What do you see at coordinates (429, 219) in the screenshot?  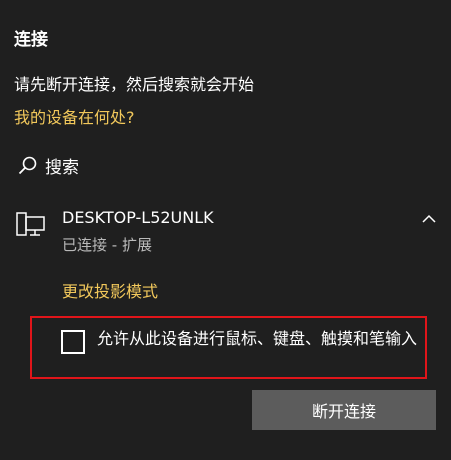 I see `chevron-up-icon` at bounding box center [429, 219].